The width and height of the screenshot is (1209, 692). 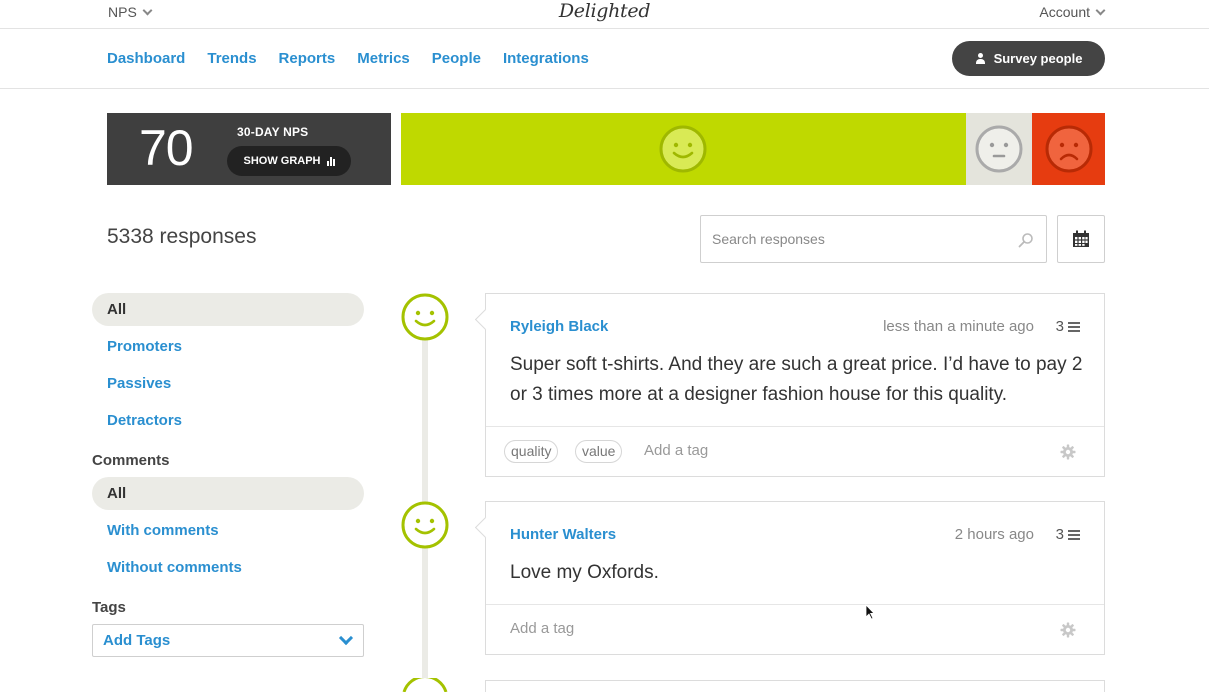 I want to click on response-card, so click(x=795, y=686).